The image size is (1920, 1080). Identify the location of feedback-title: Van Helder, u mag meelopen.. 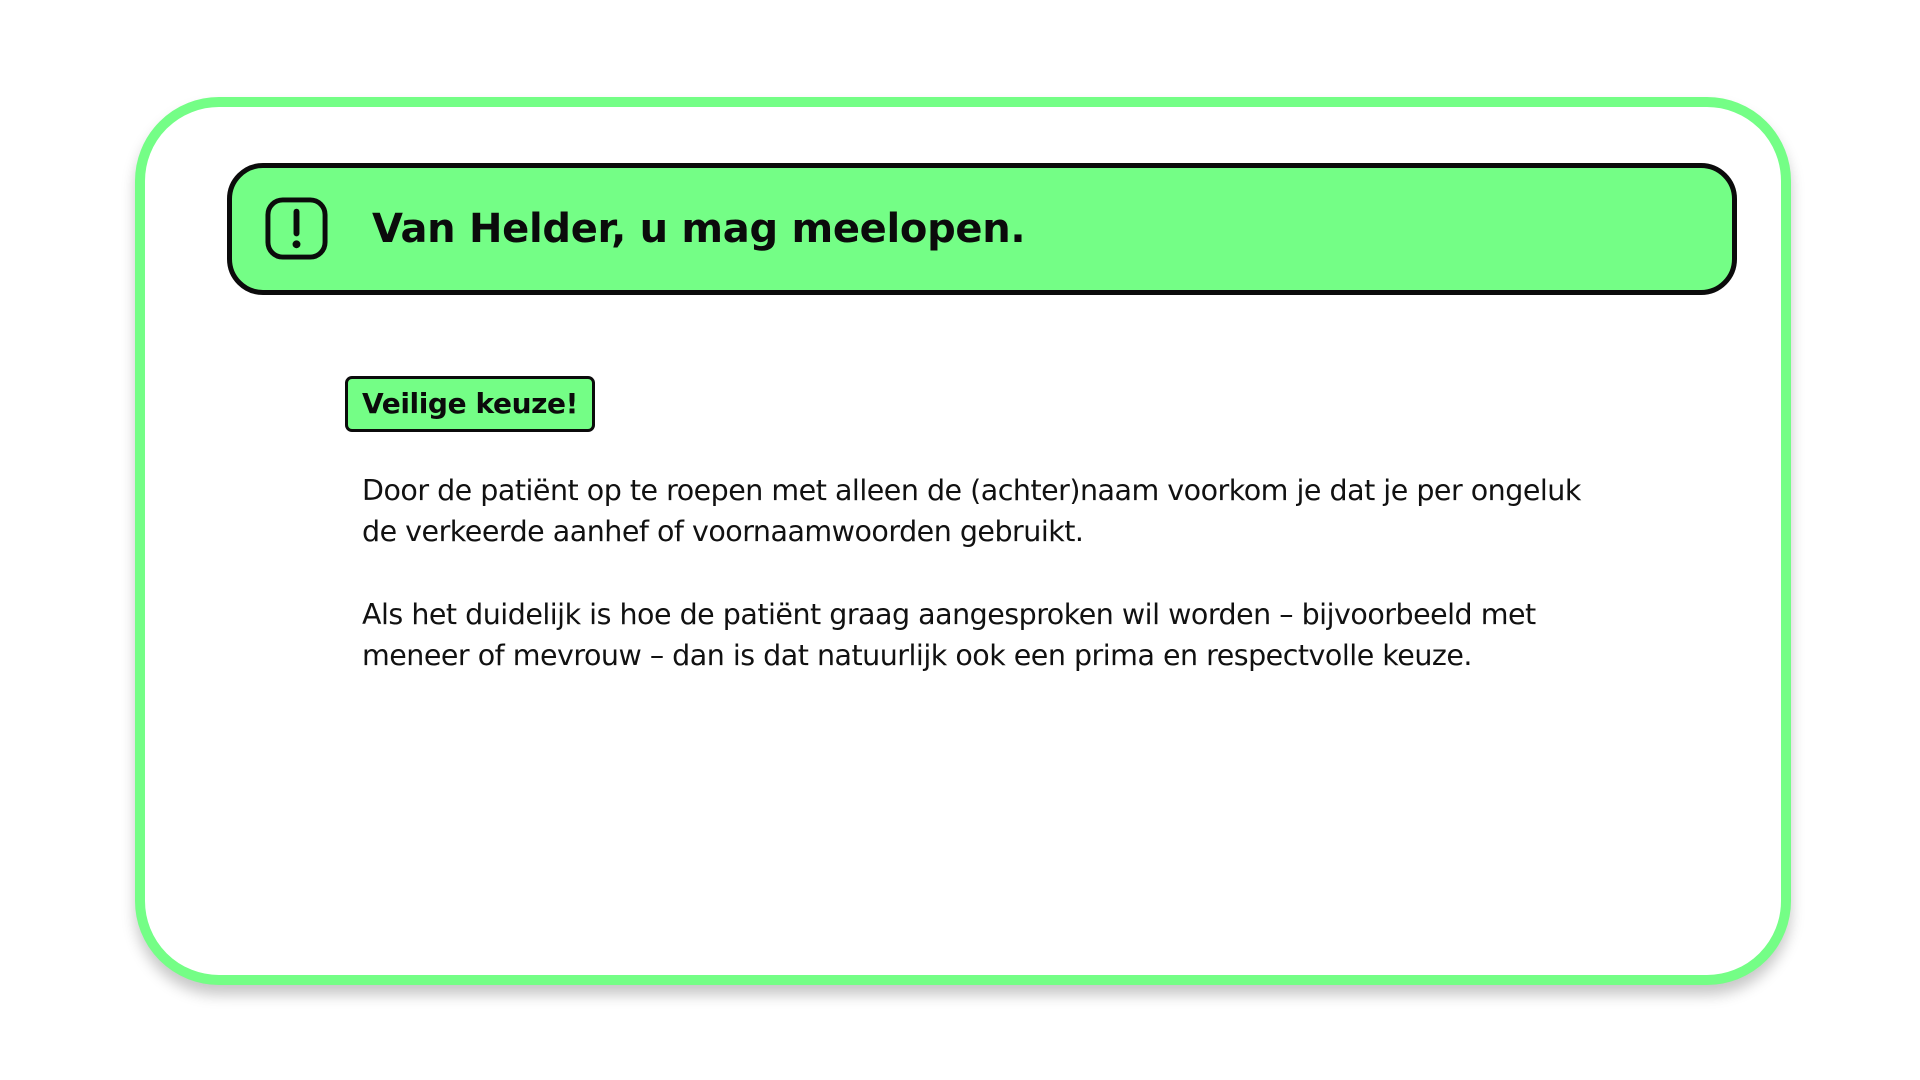
(699, 229).